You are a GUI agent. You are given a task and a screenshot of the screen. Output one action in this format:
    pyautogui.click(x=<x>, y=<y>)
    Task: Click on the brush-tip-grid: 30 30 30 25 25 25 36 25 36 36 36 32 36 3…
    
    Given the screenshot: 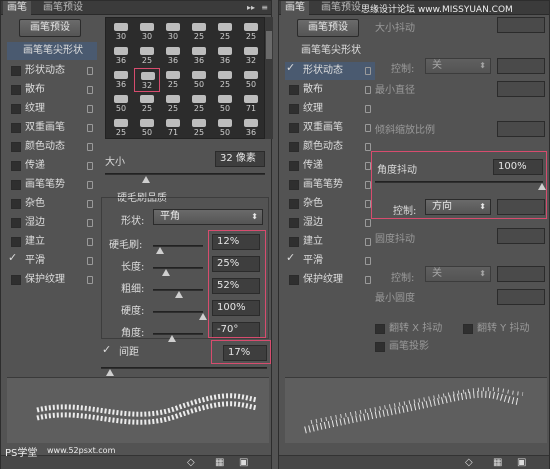 What is the action you would take?
    pyautogui.click(x=185, y=78)
    